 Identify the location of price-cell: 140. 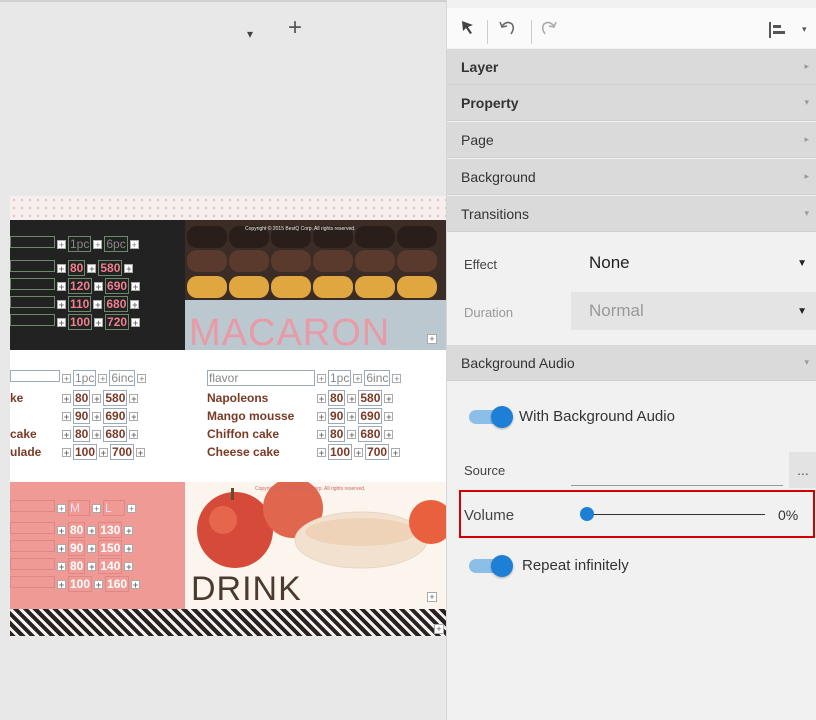
(110, 566).